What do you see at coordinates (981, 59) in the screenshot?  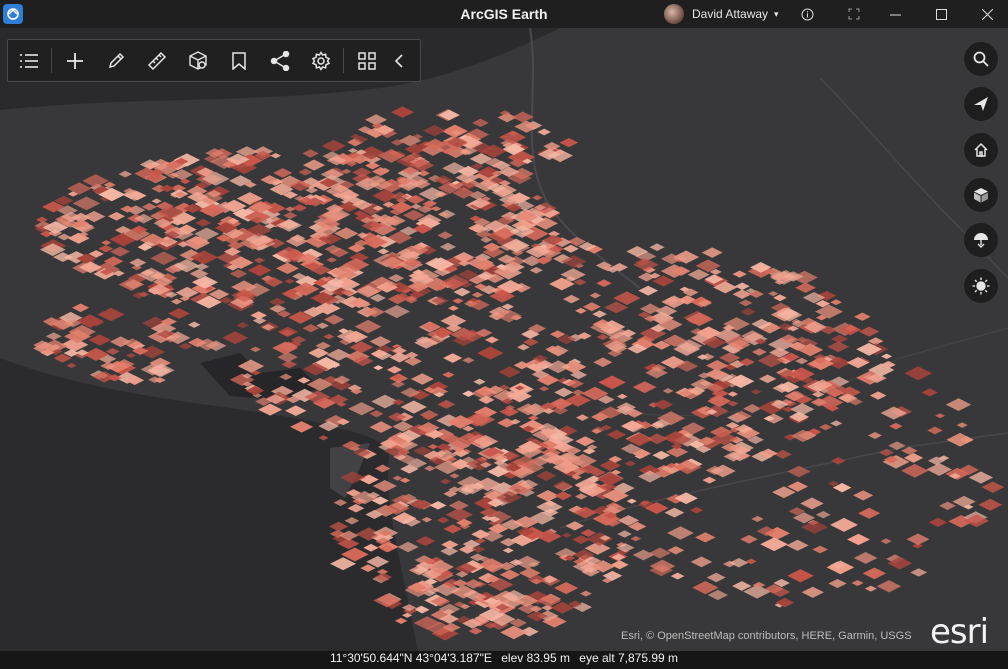 I see `search-icon` at bounding box center [981, 59].